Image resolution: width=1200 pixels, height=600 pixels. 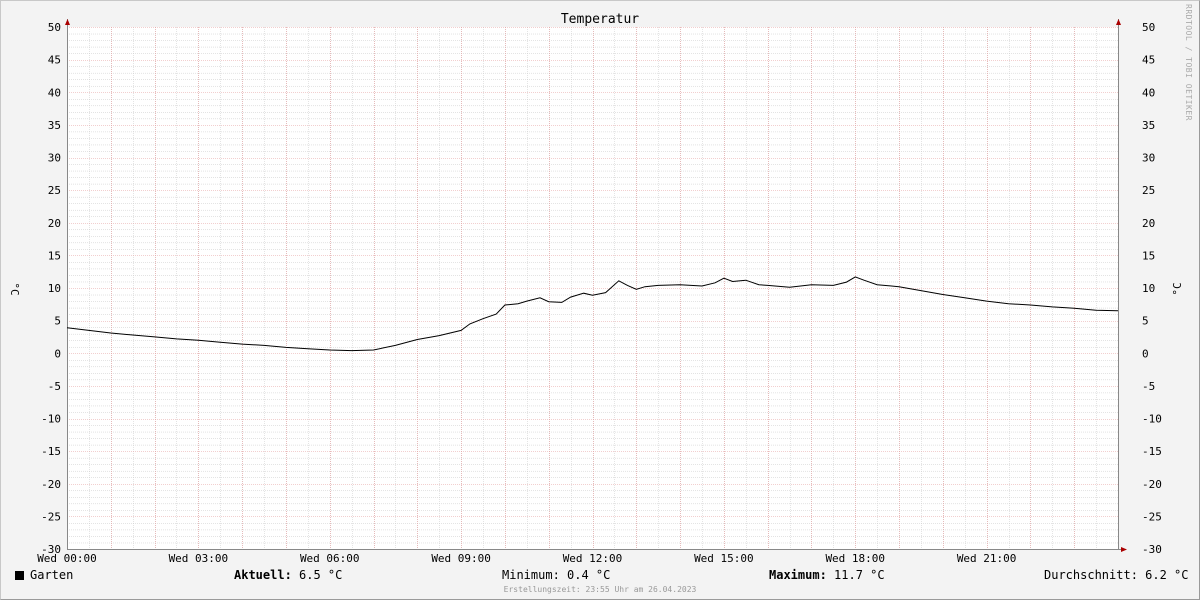 I want to click on y-tick-label-right: -5, so click(x=1148, y=386).